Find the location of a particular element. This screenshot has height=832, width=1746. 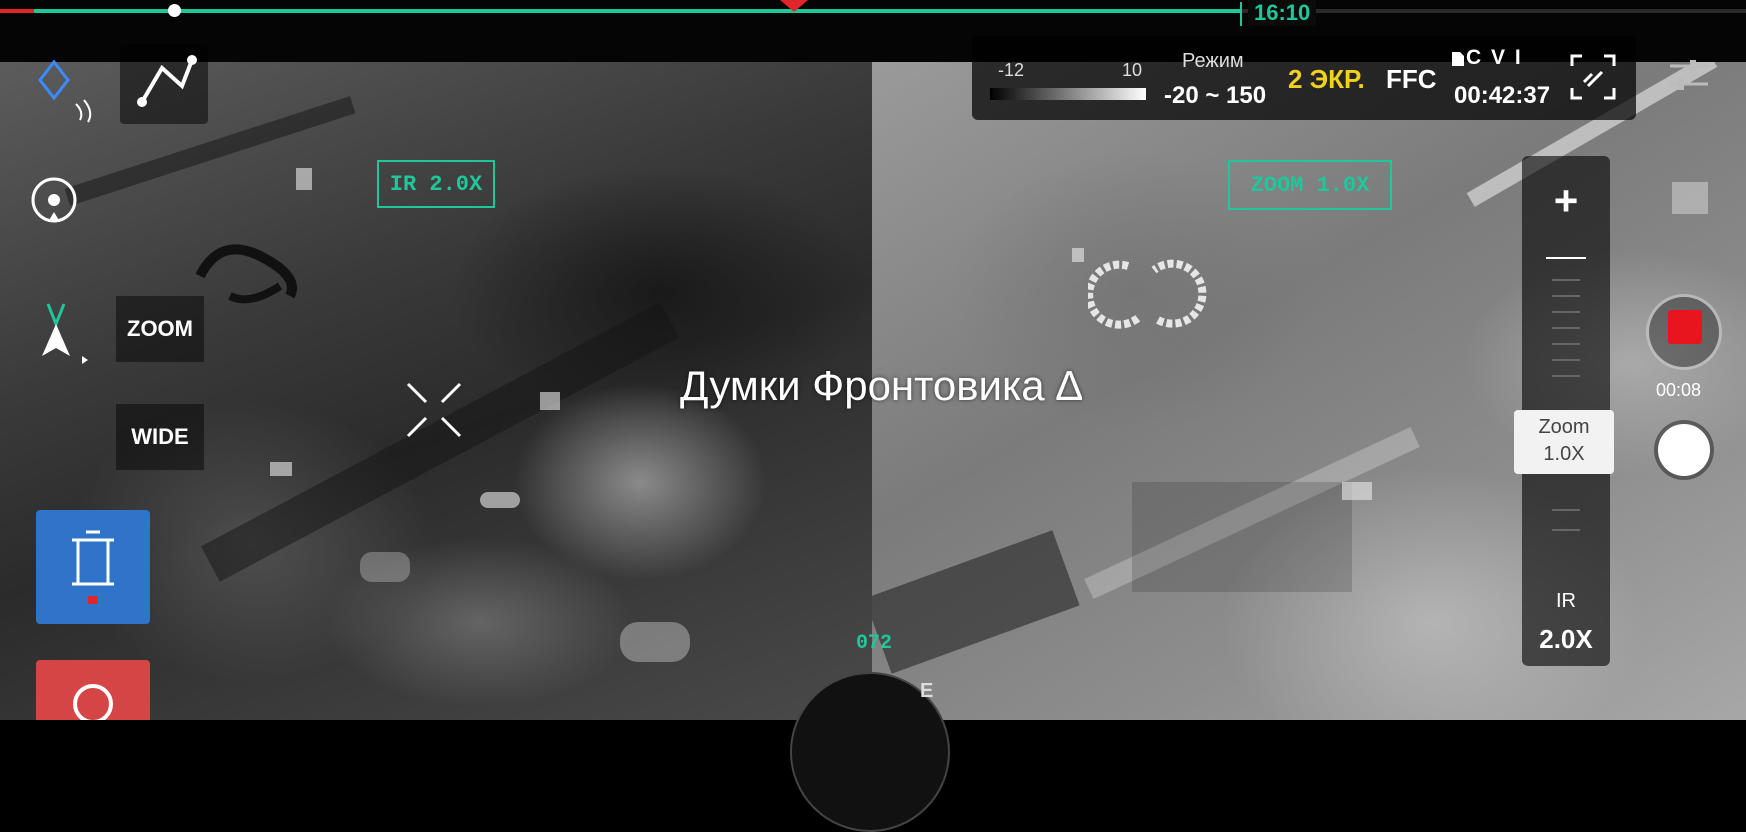

settings-sliders-icon is located at coordinates (1689, 76).